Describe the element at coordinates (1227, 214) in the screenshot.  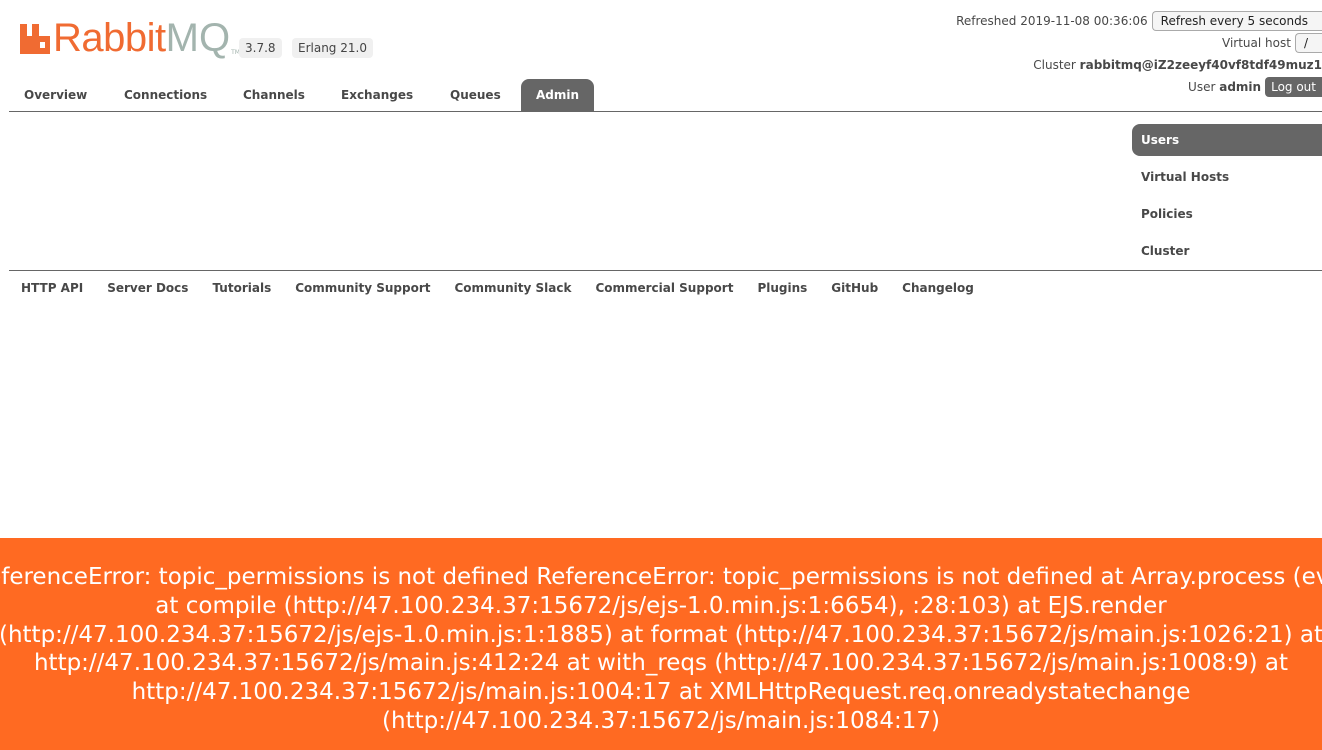
I see `sidebar-item-policies: Policies` at that location.